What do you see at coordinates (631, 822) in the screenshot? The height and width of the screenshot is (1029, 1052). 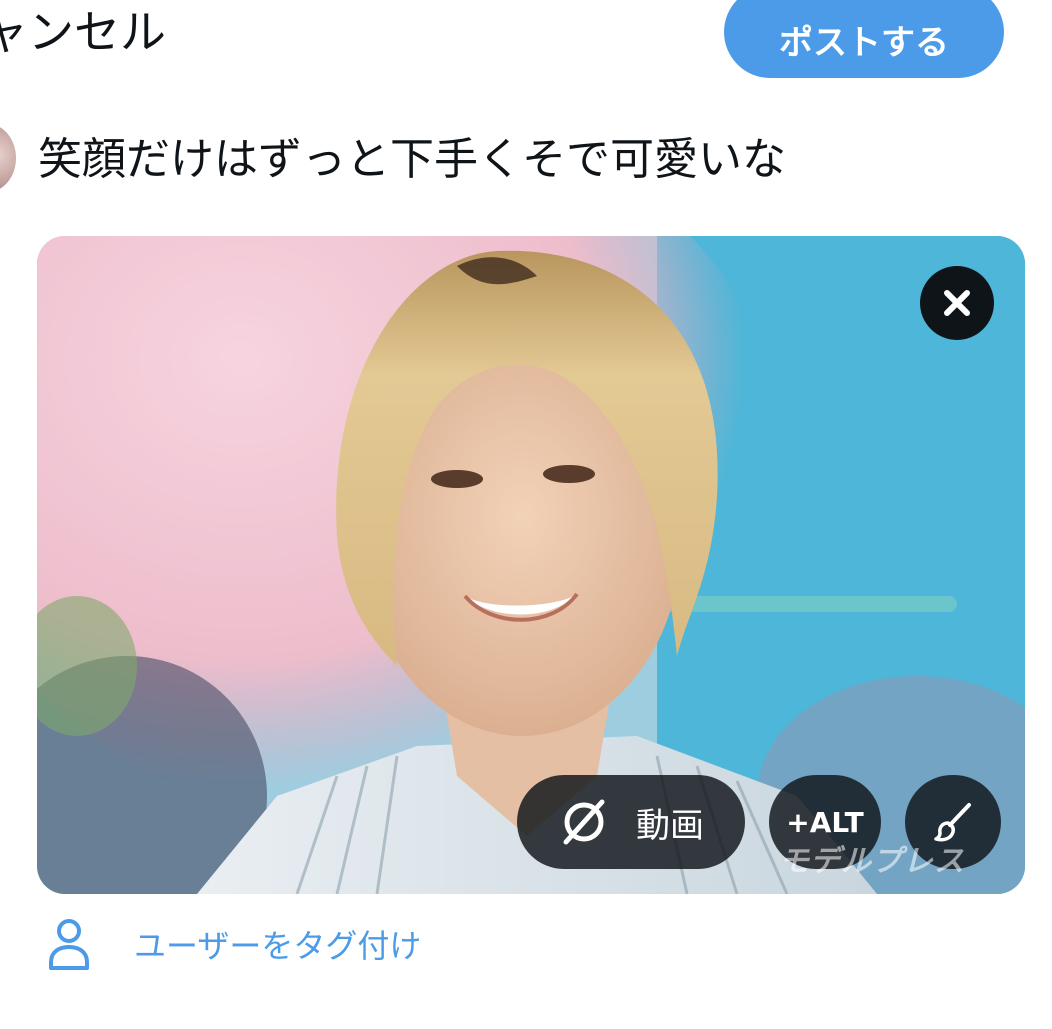 I see `convert-video-button: 動画` at bounding box center [631, 822].